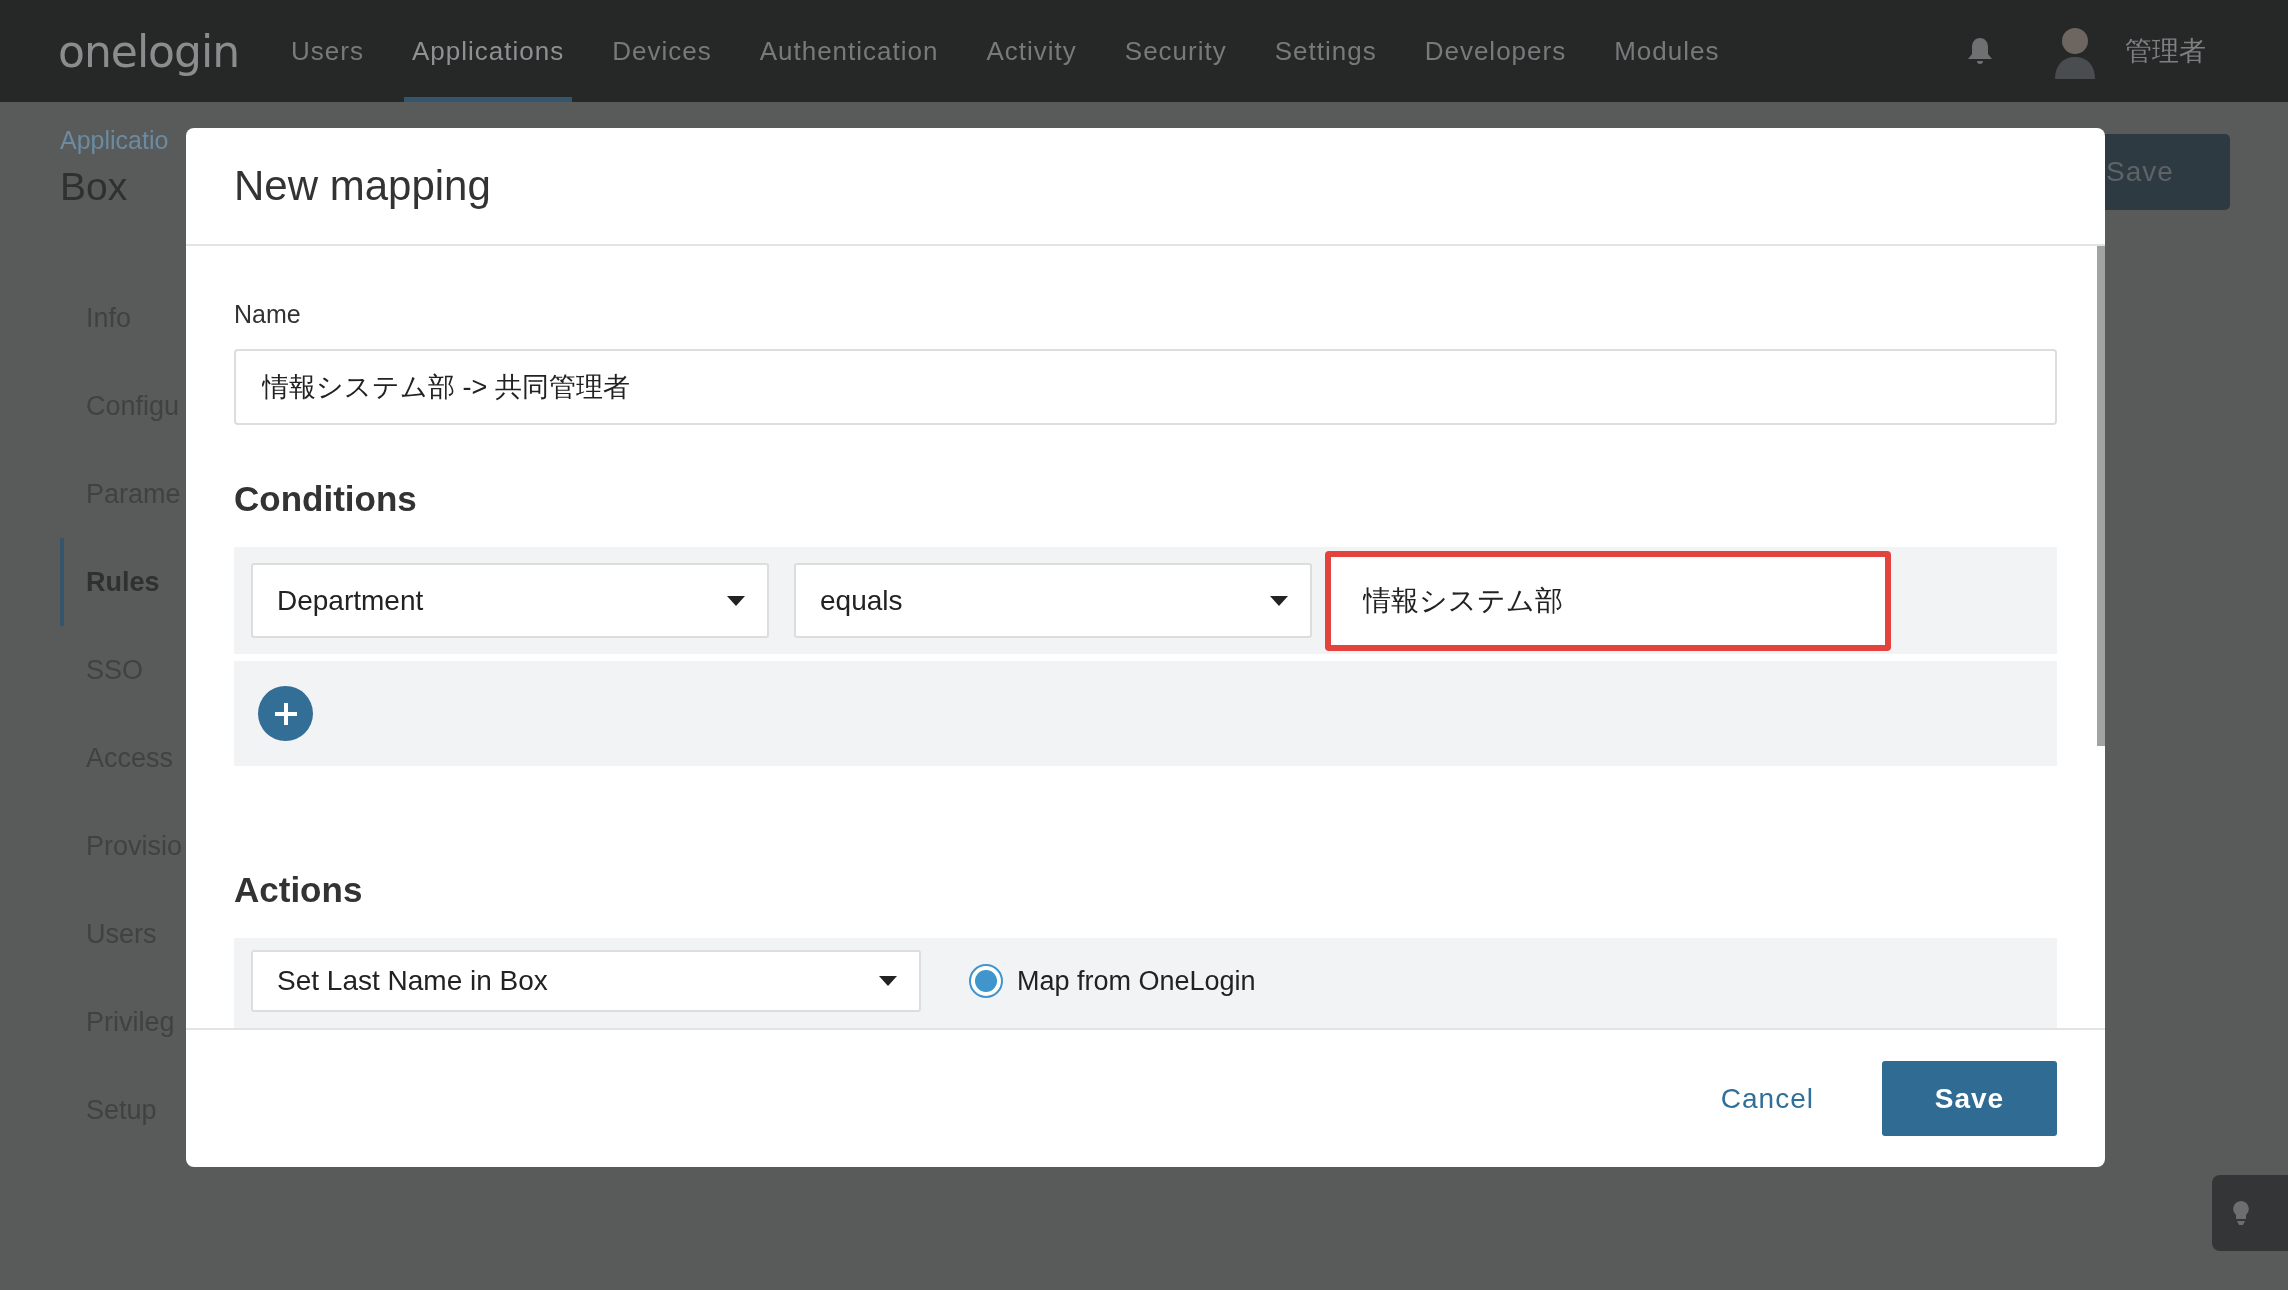 This screenshot has width=2288, height=1290. Describe the element at coordinates (1031, 51) in the screenshot. I see `nav-tab: Activity` at that location.